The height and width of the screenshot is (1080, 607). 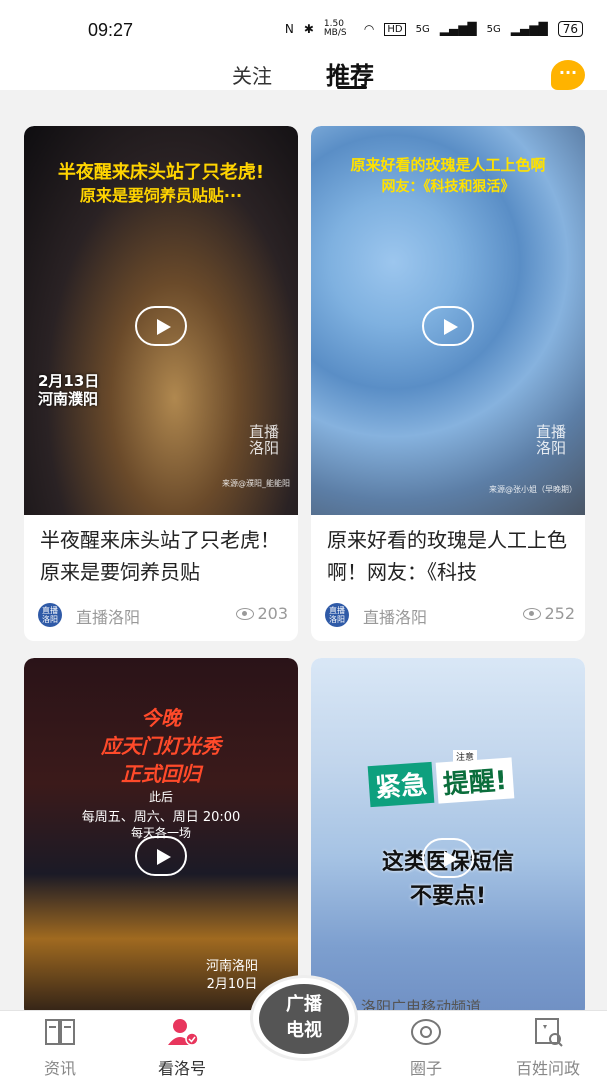 I want to click on overlay-place-date: 河南洛阳 2月10日, so click(x=232, y=976).